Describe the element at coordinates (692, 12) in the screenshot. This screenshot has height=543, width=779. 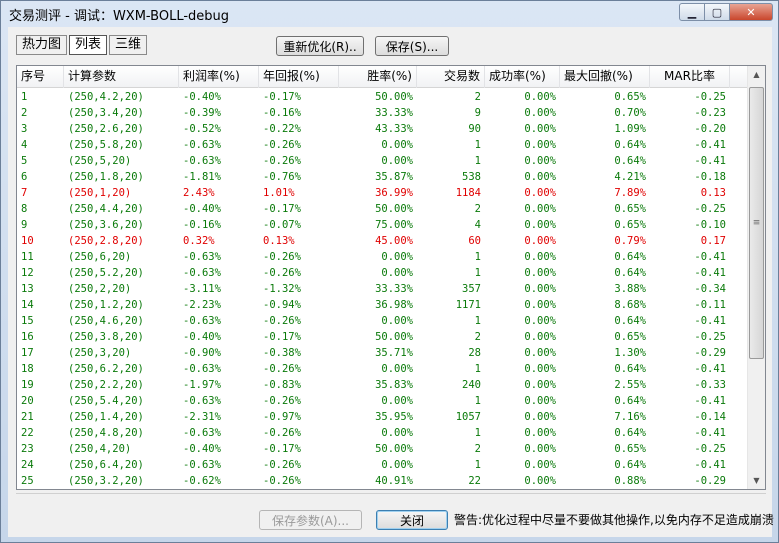
I see `minimize-button: ▁` at that location.